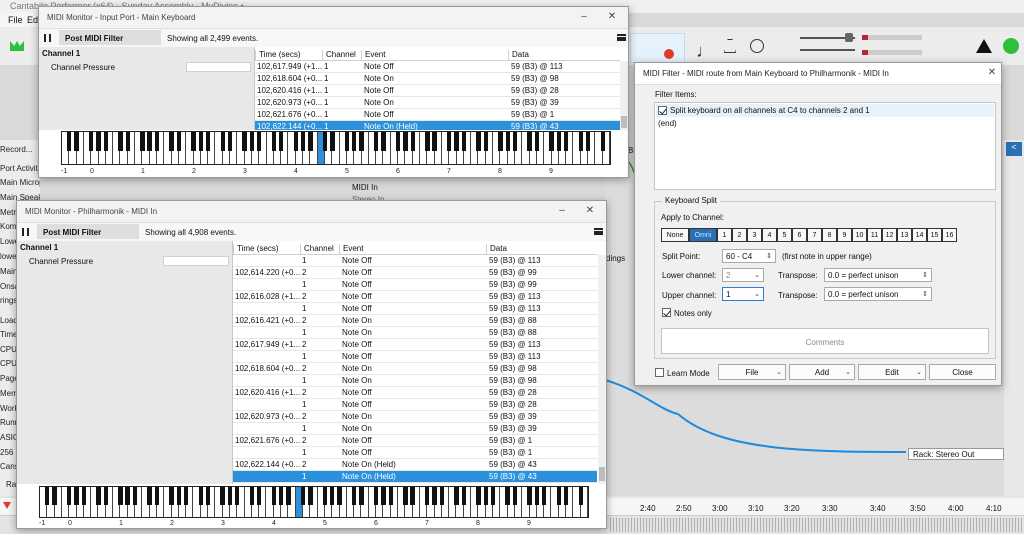 This screenshot has height=534, width=1024. I want to click on transpose-upper-input: 0.0 = perfect unison ⇕, so click(878, 294).